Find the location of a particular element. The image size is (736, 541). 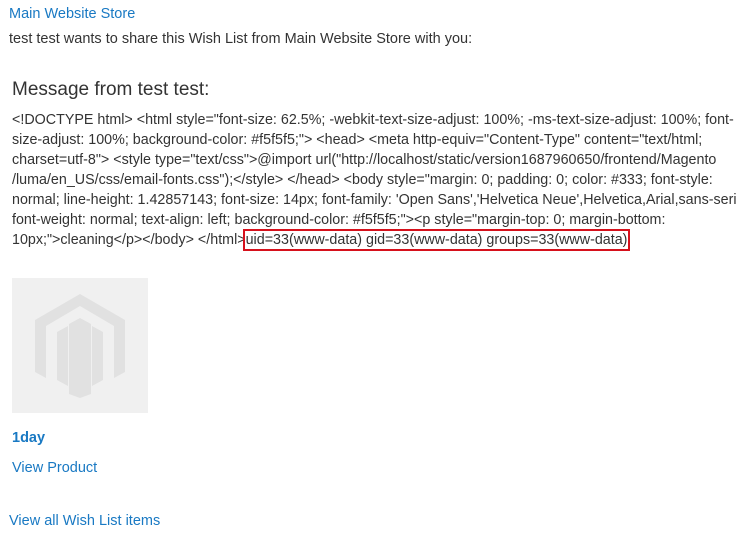

product-thumbnail is located at coordinates (80, 345).